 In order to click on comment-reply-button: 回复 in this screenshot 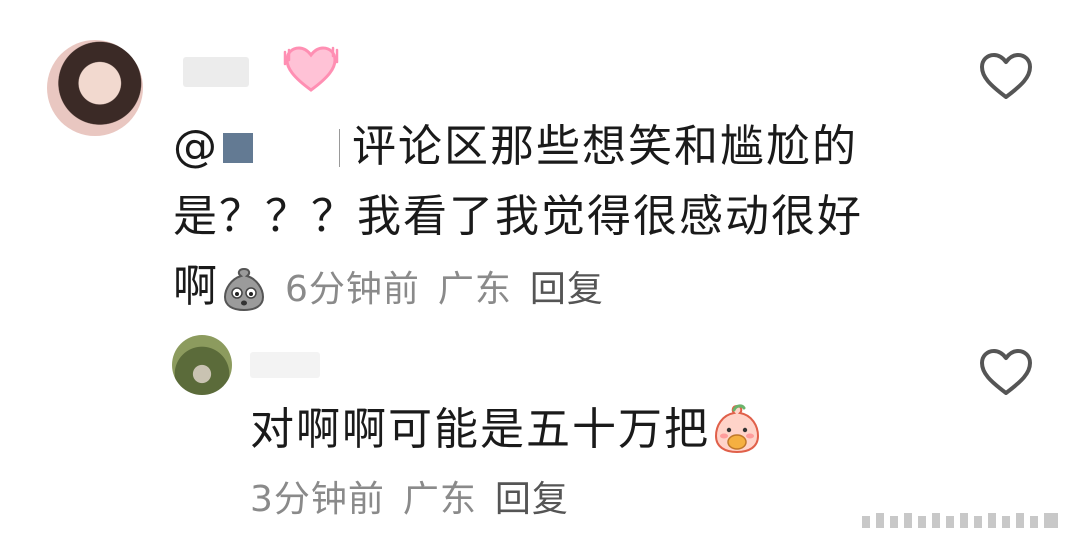, I will do `click(567, 289)`.